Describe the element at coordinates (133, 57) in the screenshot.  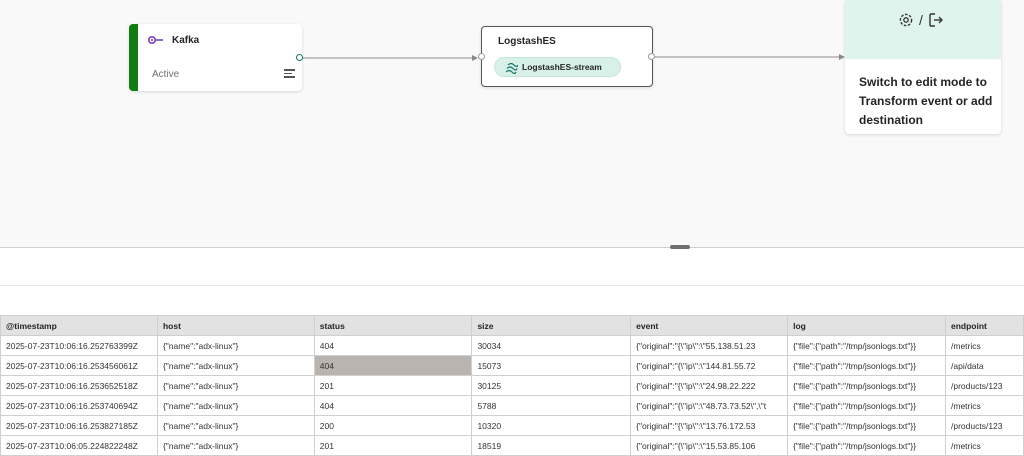
I see `source-status-accent` at that location.